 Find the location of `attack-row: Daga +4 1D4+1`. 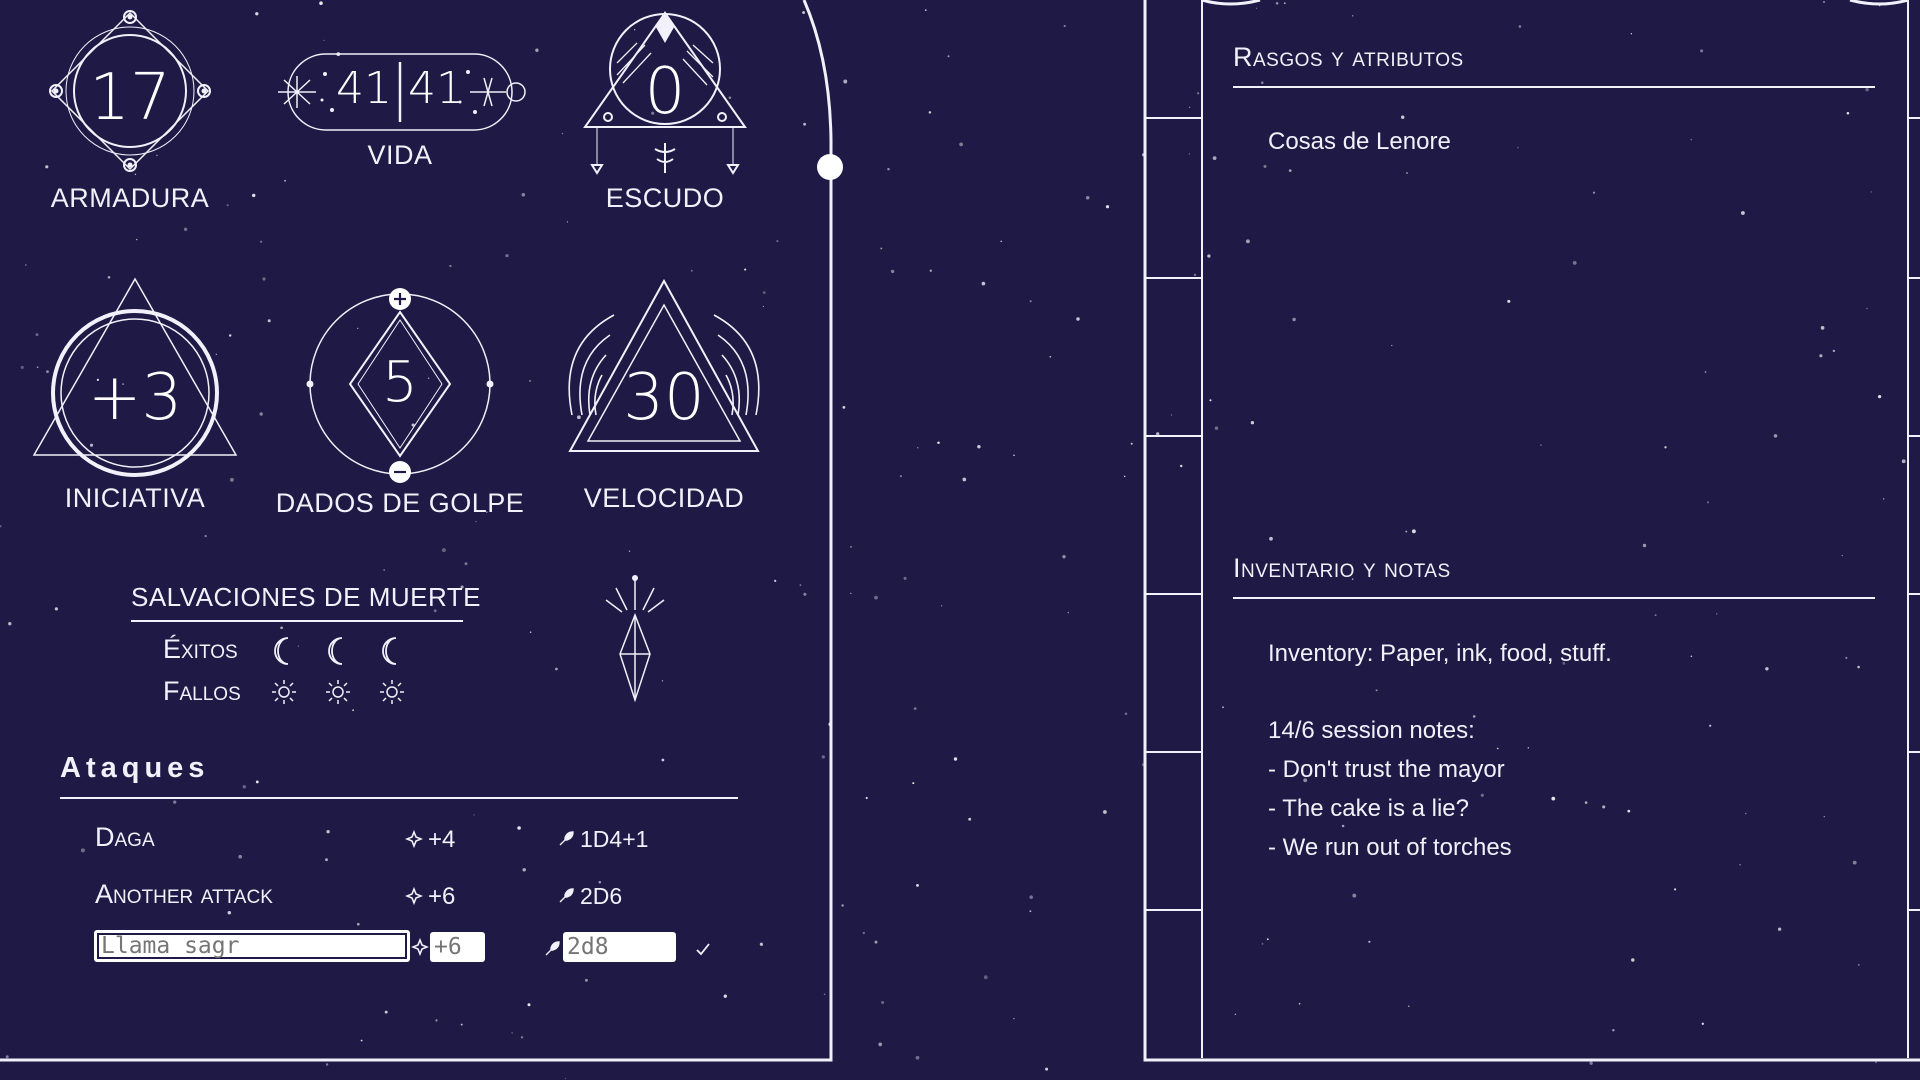

attack-row: Daga +4 1D4+1 is located at coordinates (400, 840).